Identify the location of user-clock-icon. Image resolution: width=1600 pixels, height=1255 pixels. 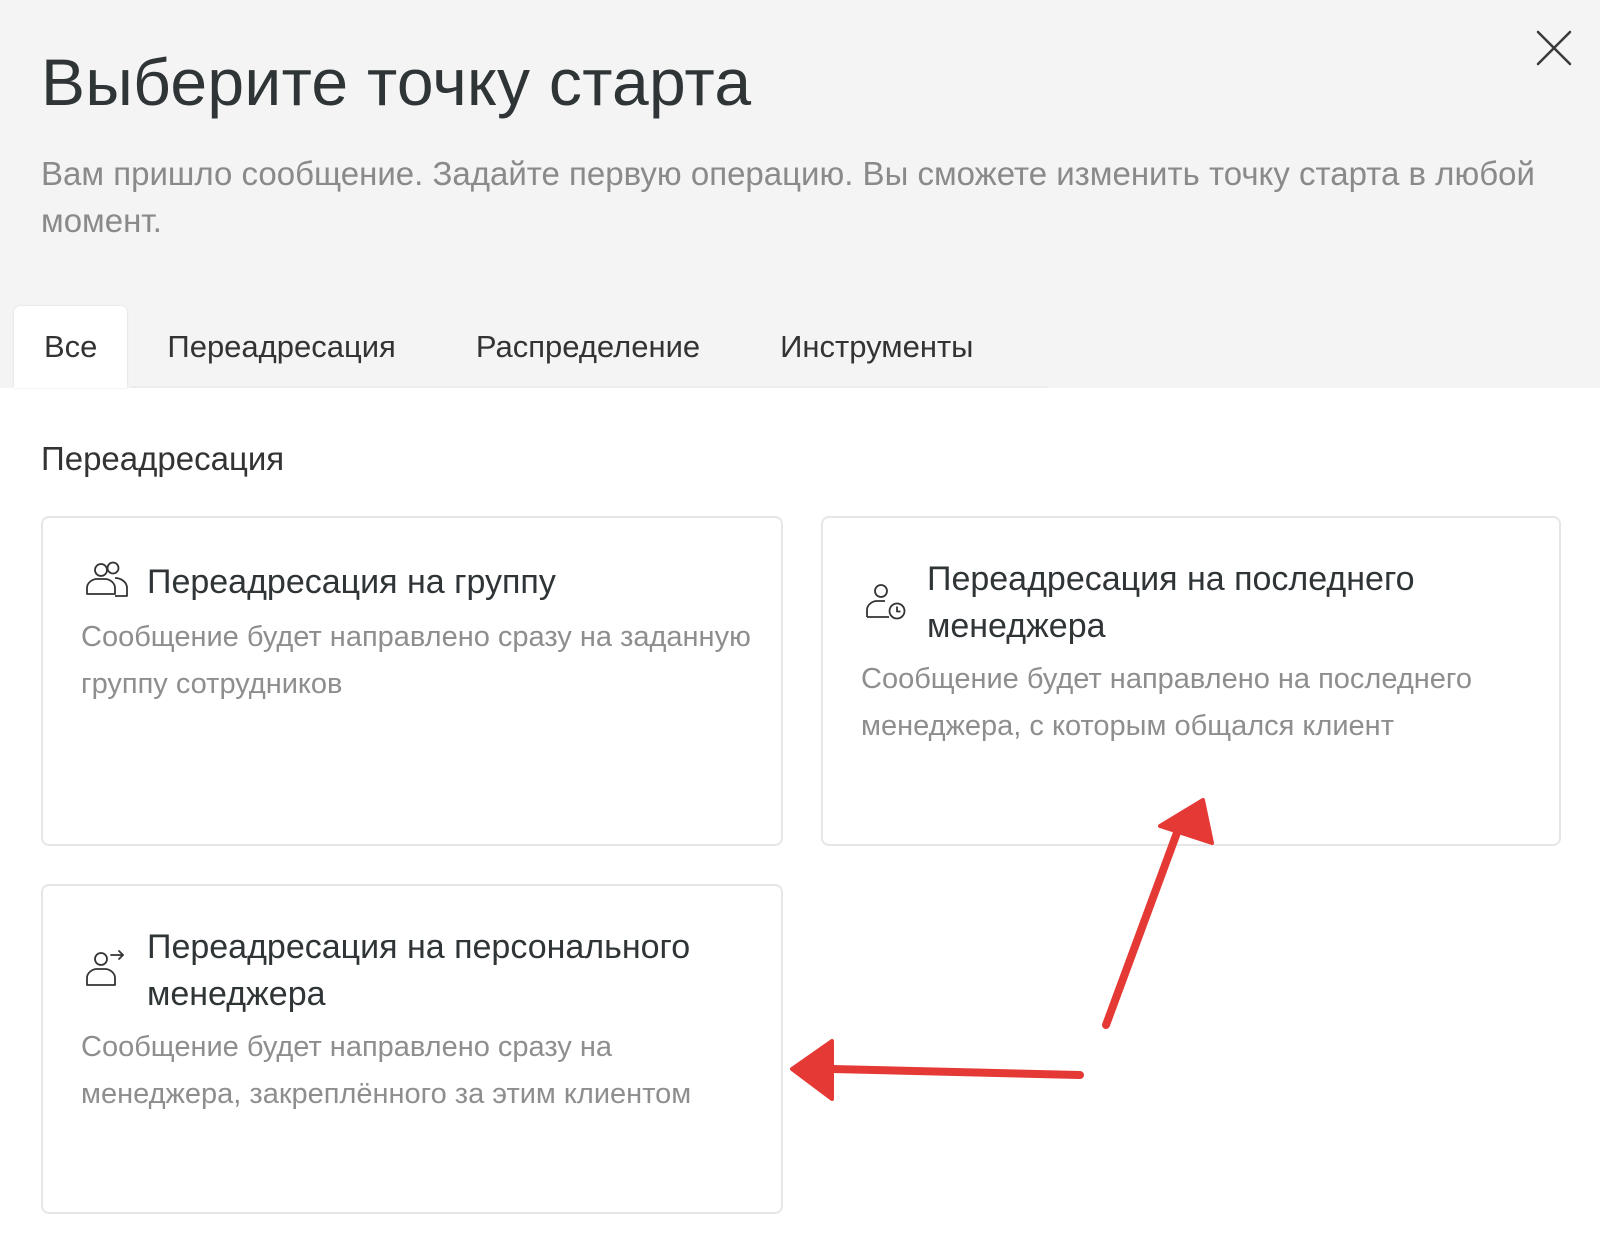
(886, 602).